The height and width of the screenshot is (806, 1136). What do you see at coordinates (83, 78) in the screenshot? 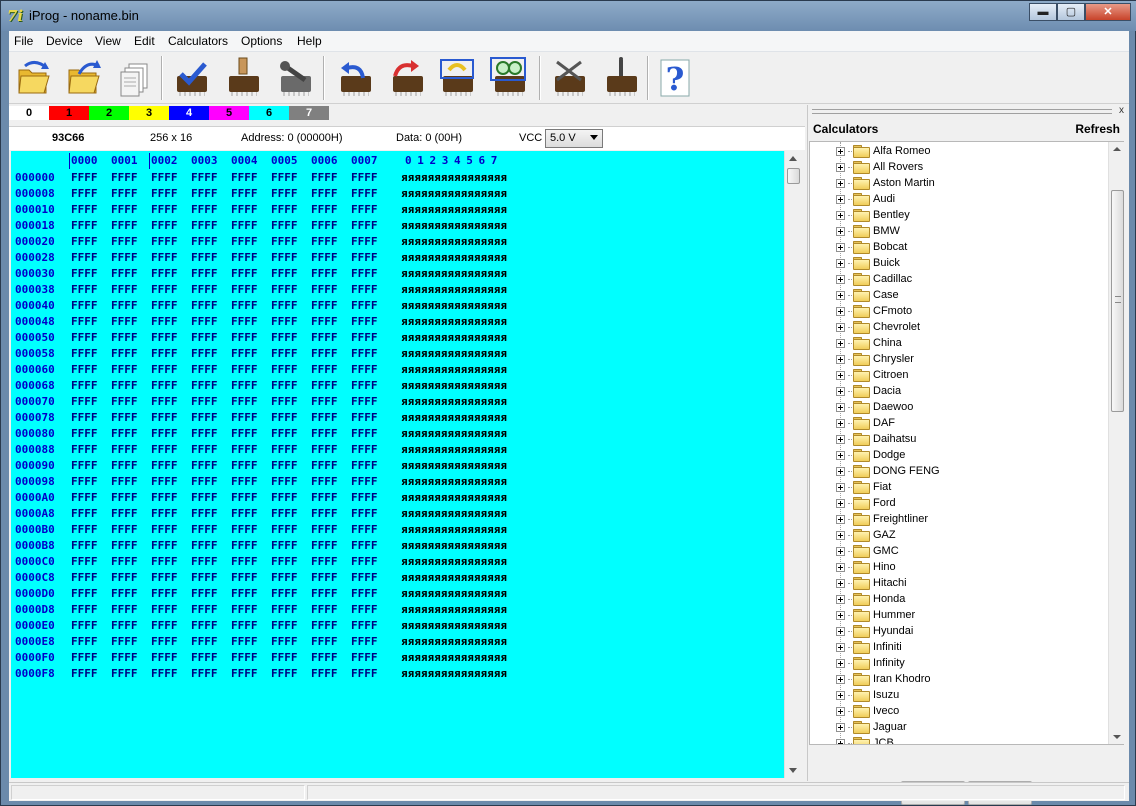
I see `open-folder-icon` at bounding box center [83, 78].